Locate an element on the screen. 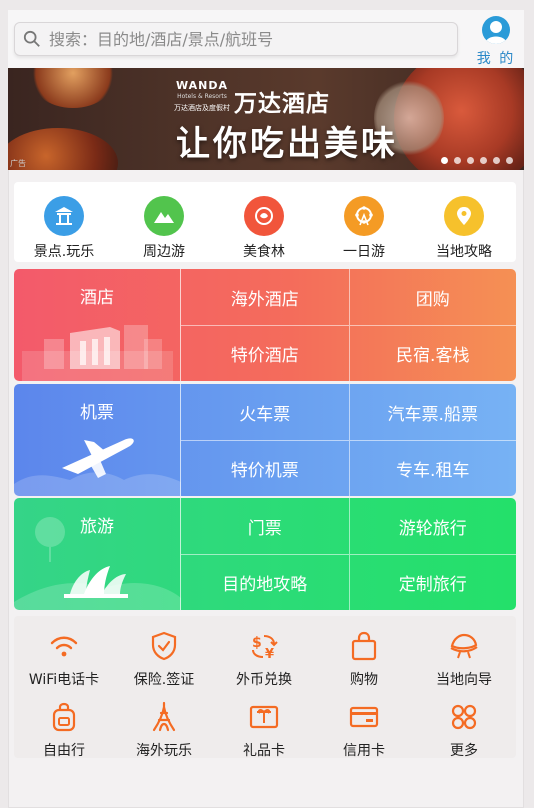 Image resolution: width=534 pixels, height=808 pixels. location-pin-icon is located at coordinates (464, 216).